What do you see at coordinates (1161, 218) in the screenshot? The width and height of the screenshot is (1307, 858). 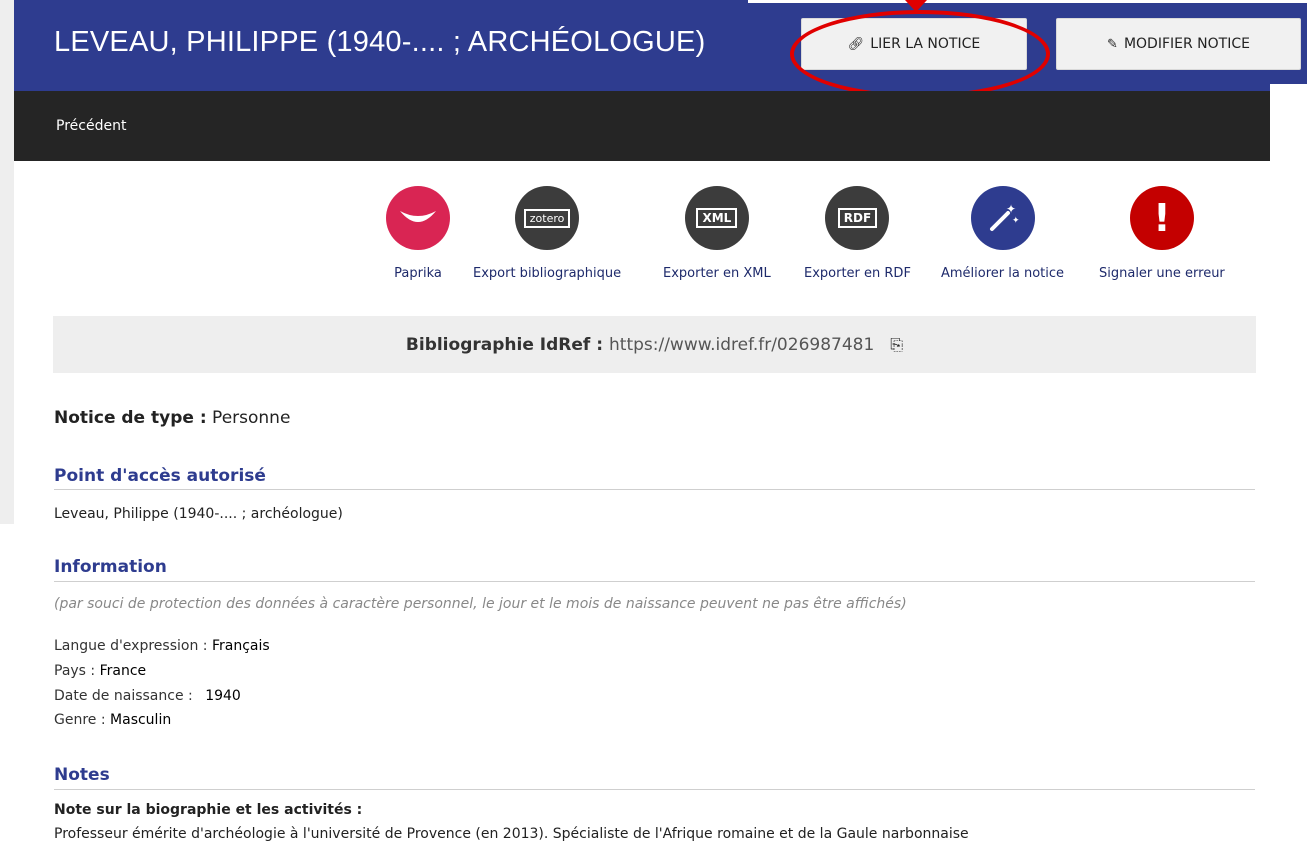 I see `exclamation-icon: !` at bounding box center [1161, 218].